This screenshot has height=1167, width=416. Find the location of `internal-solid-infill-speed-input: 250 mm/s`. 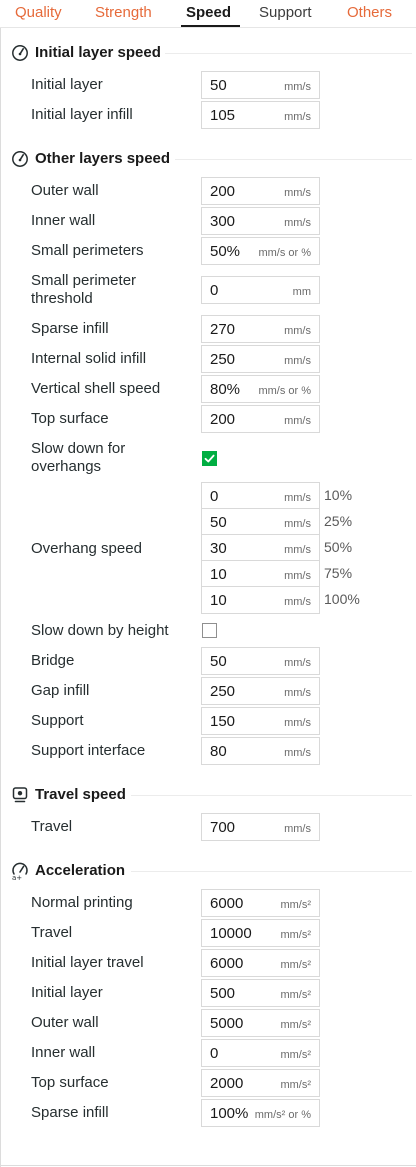

internal-solid-infill-speed-input: 250 mm/s is located at coordinates (260, 359).